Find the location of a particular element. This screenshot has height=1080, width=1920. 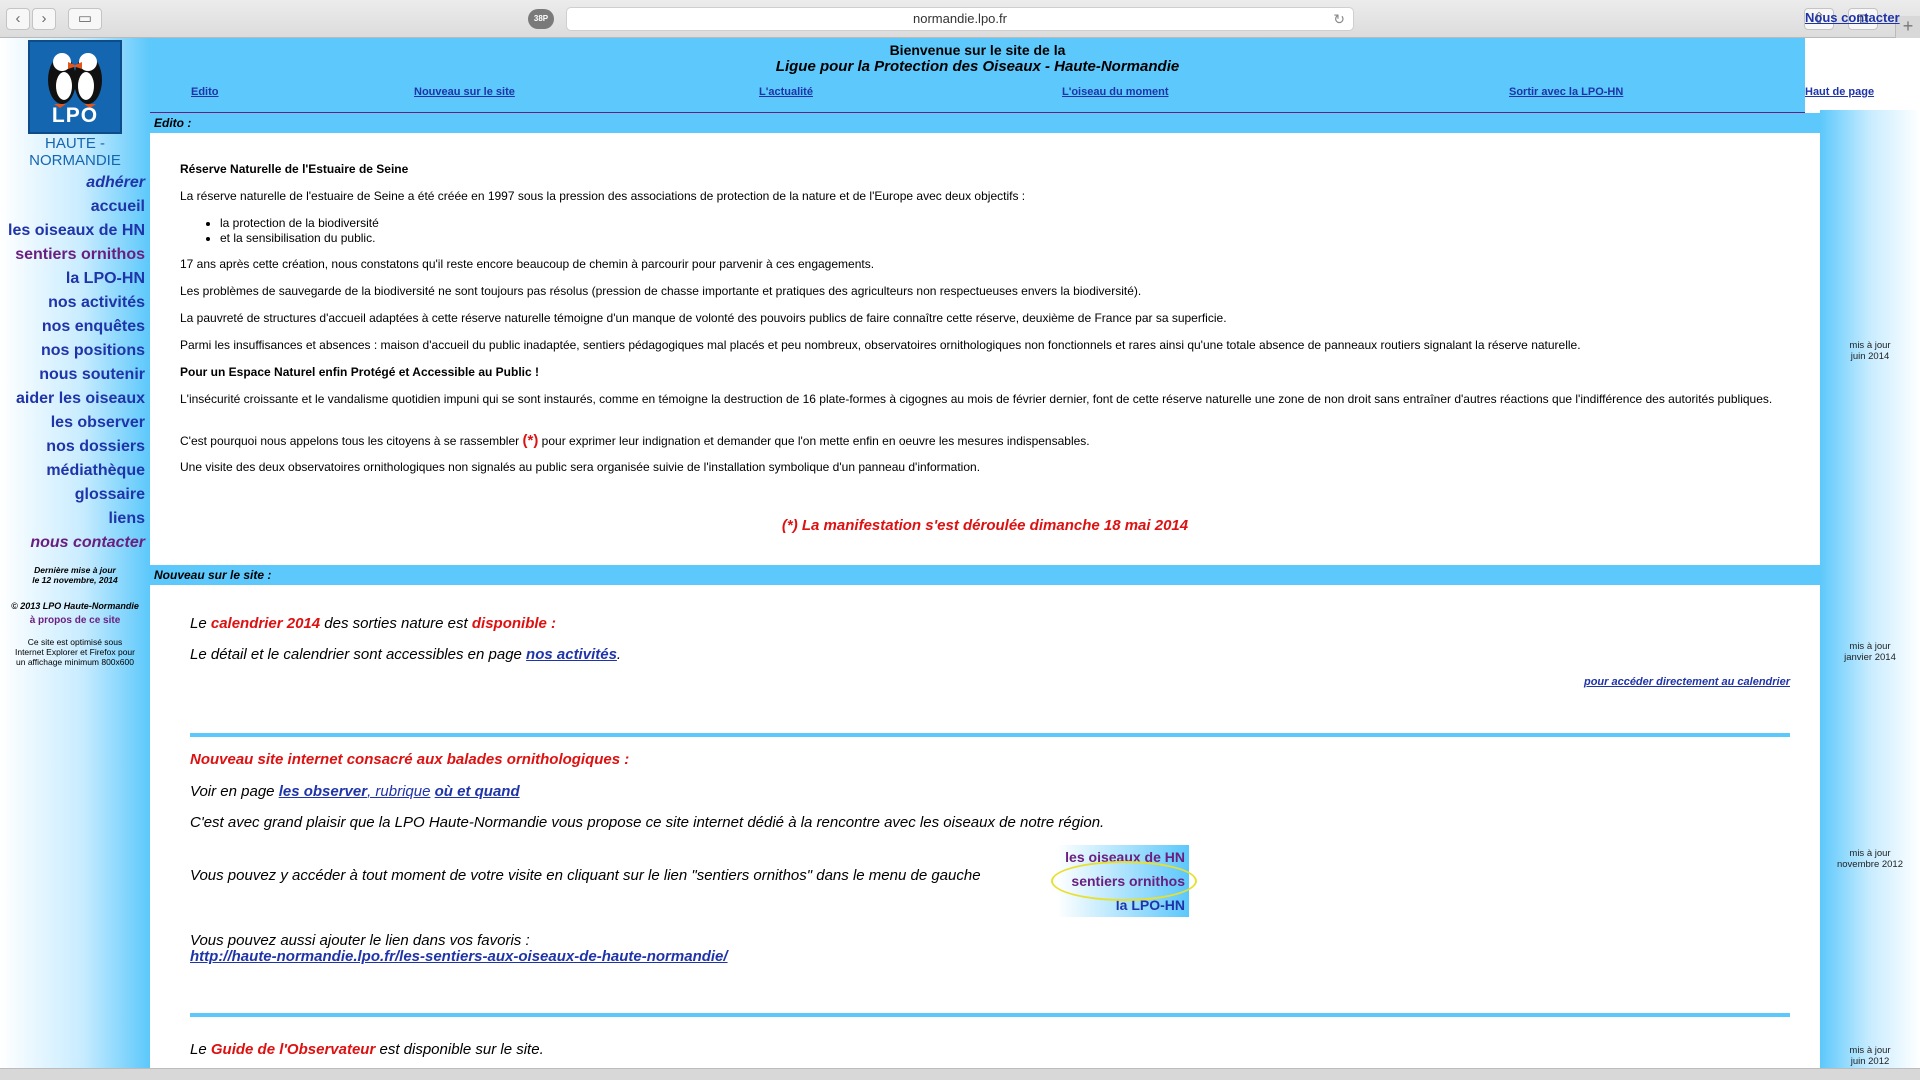

nav-item-activites: nos activités is located at coordinates (76, 303).